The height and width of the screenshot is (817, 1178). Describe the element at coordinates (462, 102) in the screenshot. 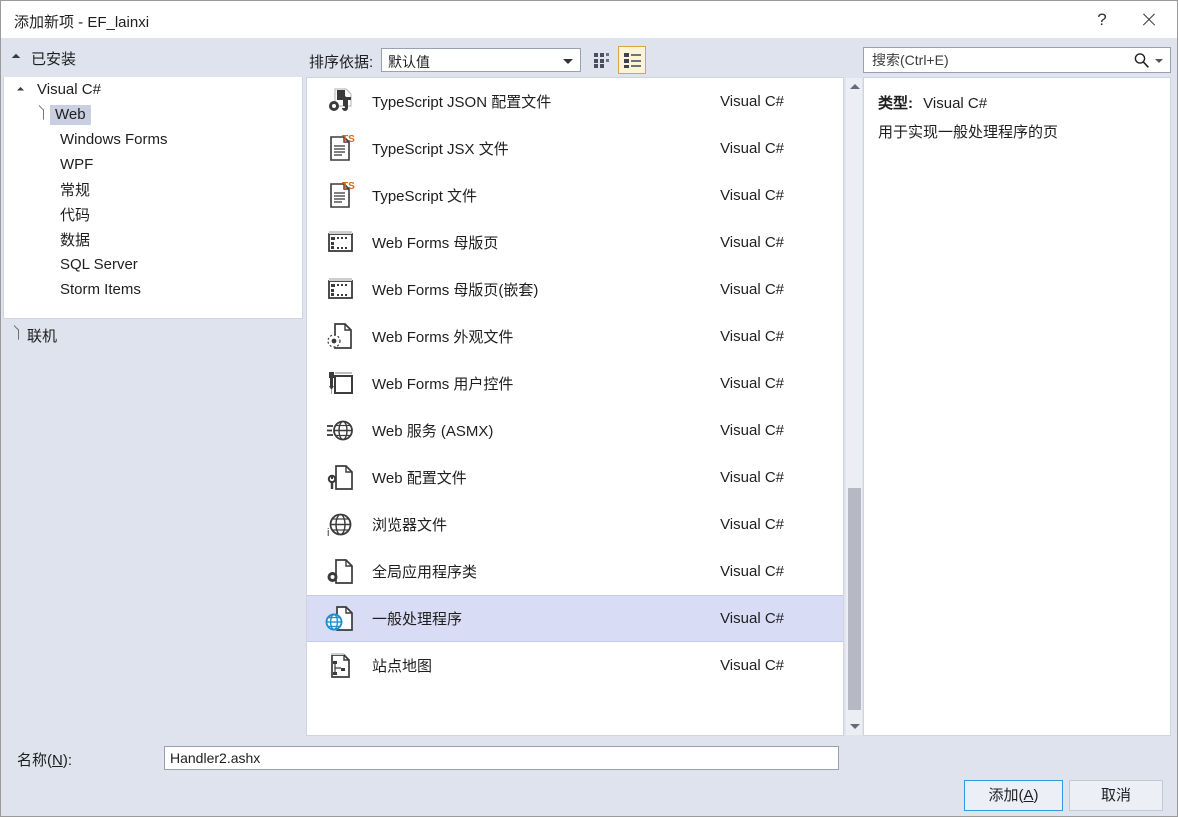

I see `list-item-name: TypeScript JSON 配置文件` at that location.